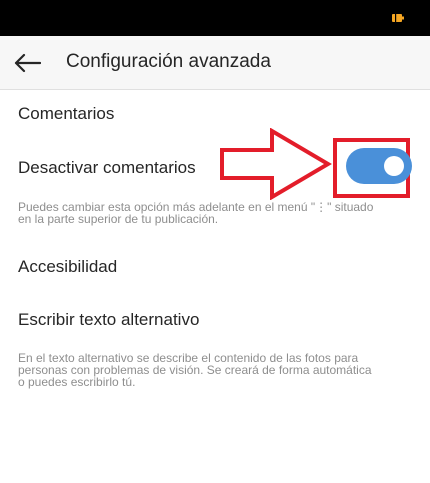  What do you see at coordinates (77, 382) in the screenshot?
I see `accessibility-caption-line: o puedes escribirlo tú.` at bounding box center [77, 382].